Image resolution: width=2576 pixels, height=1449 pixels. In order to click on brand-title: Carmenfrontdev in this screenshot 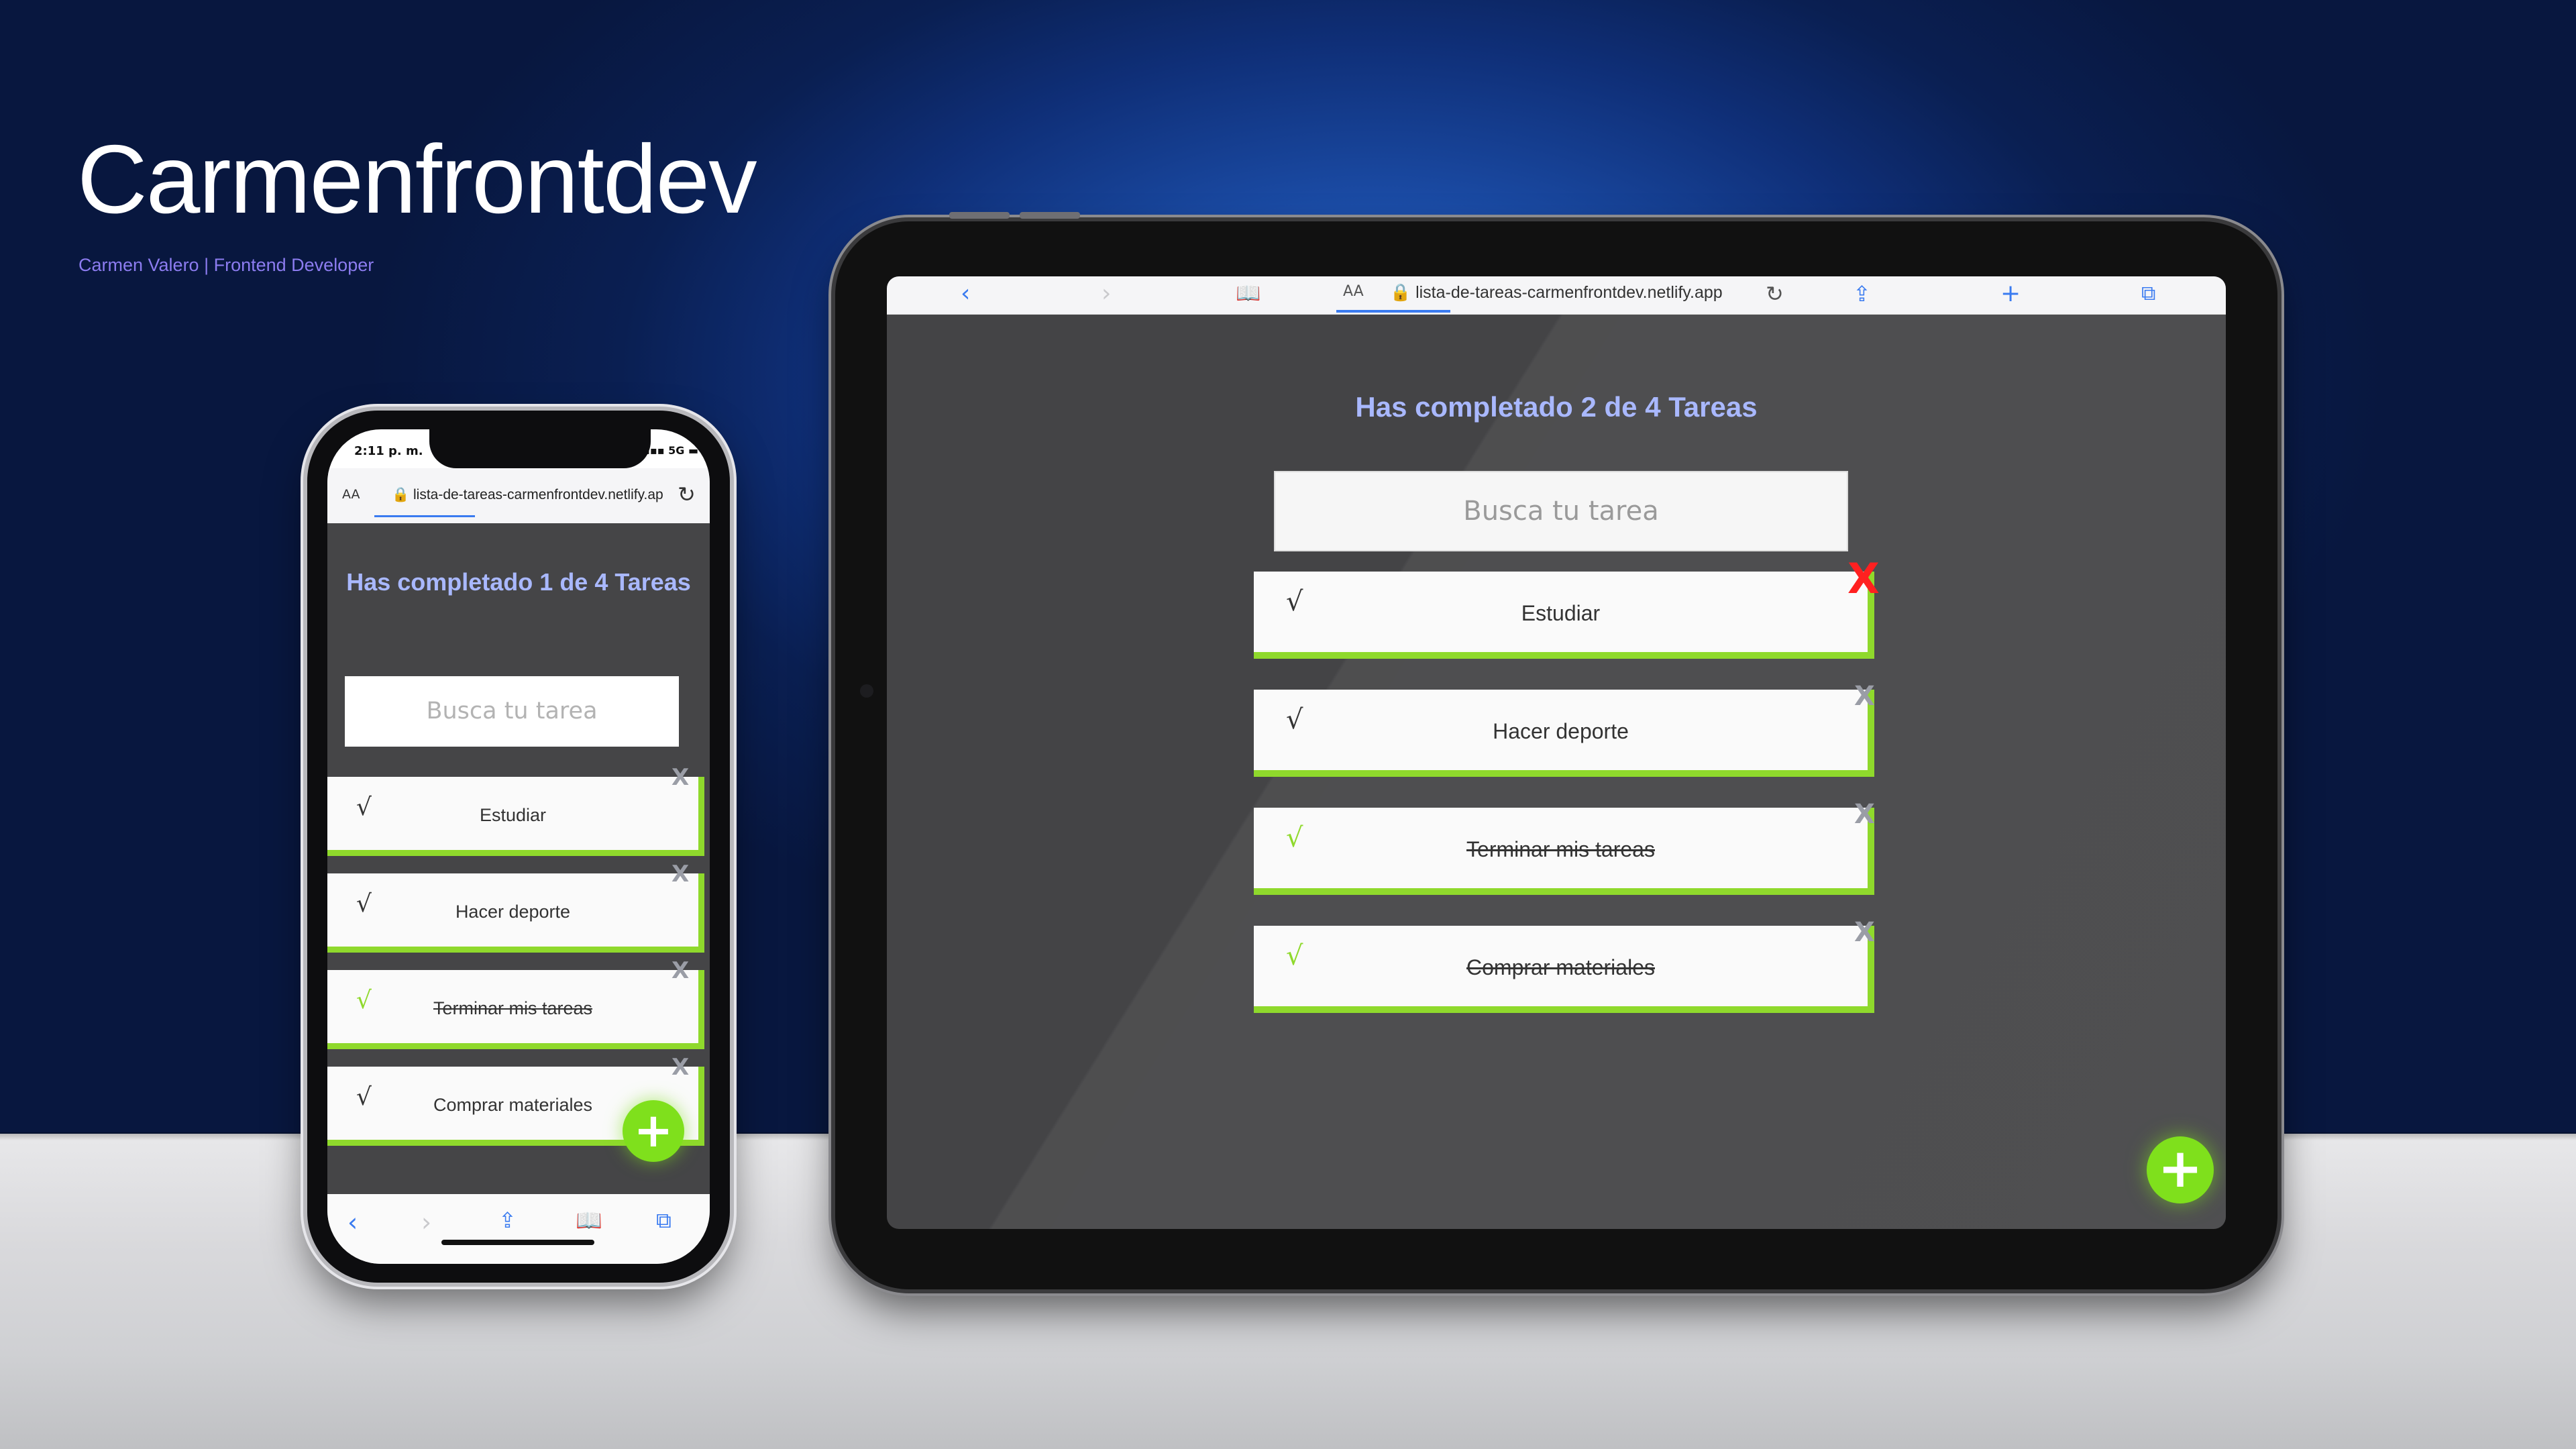, I will do `click(417, 179)`.